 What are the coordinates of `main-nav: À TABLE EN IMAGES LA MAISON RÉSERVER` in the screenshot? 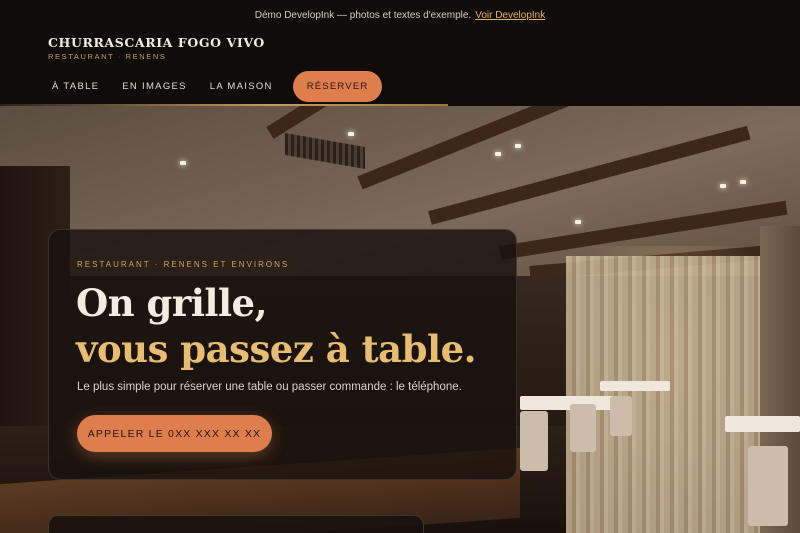 It's located at (215, 86).